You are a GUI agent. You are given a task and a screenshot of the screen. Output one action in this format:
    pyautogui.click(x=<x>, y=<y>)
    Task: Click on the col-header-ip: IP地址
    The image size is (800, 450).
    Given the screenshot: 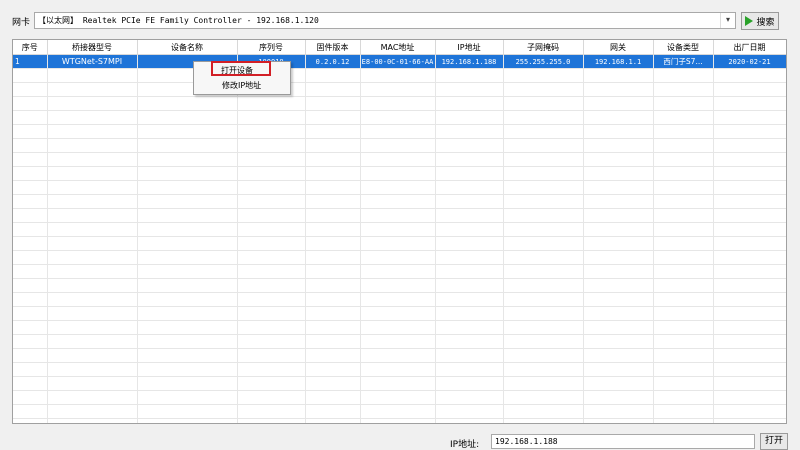 What is the action you would take?
    pyautogui.click(x=469, y=47)
    